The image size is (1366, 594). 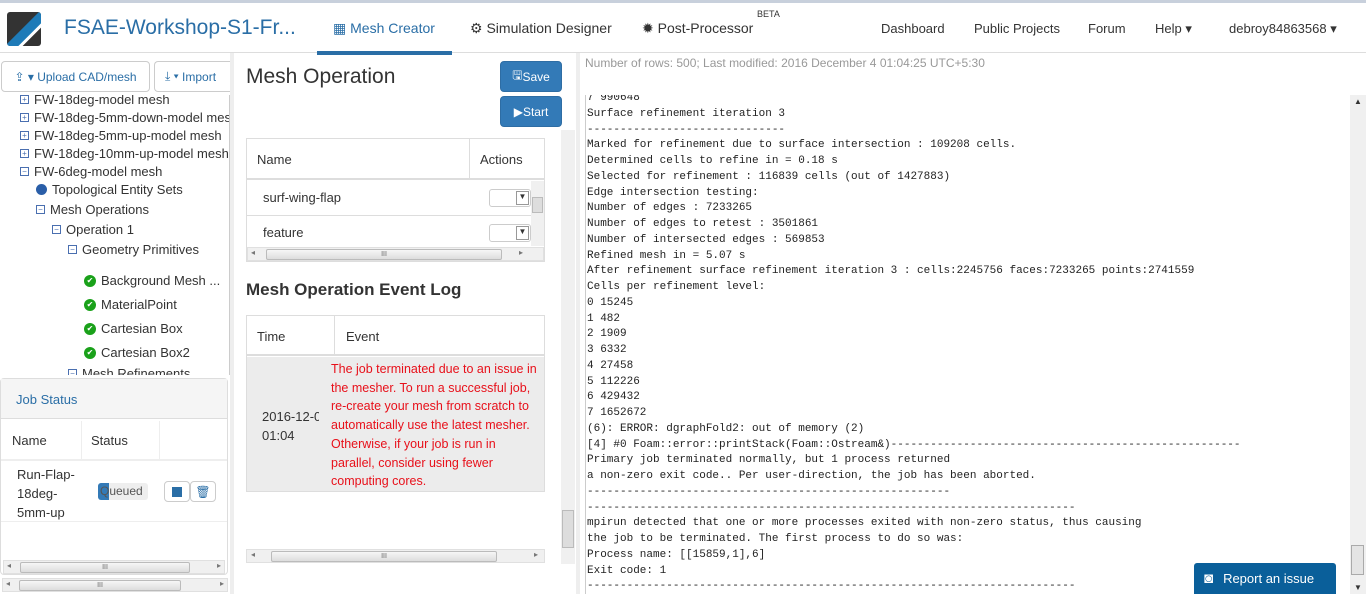 I want to click on col-event: Event, so click(x=363, y=336).